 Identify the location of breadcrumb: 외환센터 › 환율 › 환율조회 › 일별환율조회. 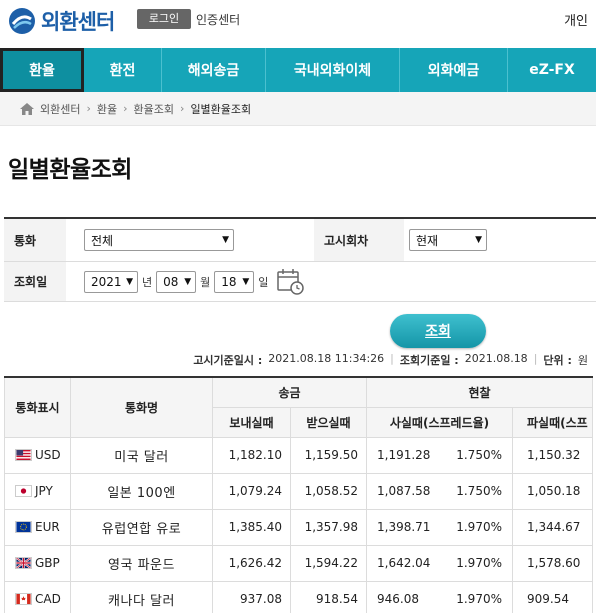
(298, 109).